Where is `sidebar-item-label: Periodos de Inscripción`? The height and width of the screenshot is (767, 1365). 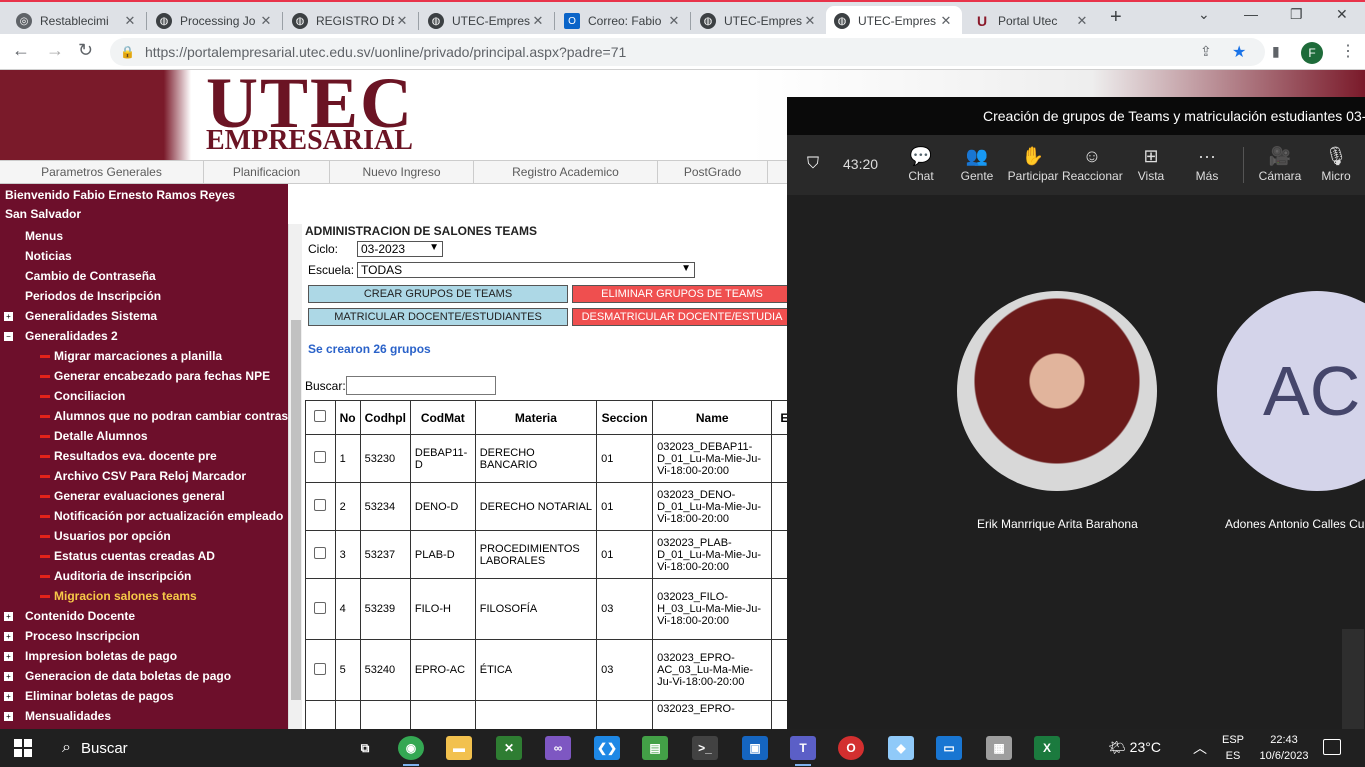
sidebar-item-label: Periodos de Inscripción is located at coordinates (93, 296).